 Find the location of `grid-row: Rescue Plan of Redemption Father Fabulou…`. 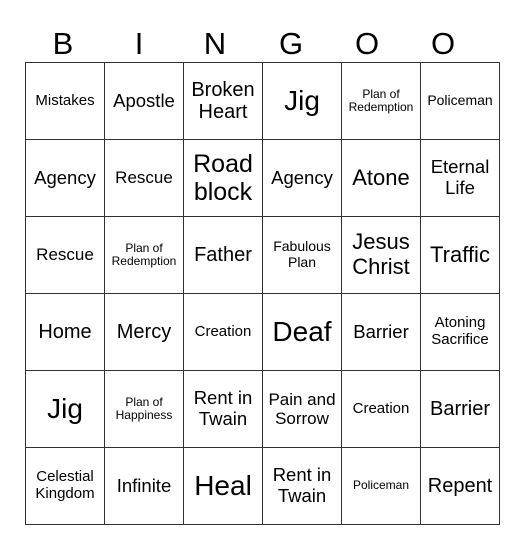

grid-row: Rescue Plan of Redemption Father Fabulou… is located at coordinates (262, 255).